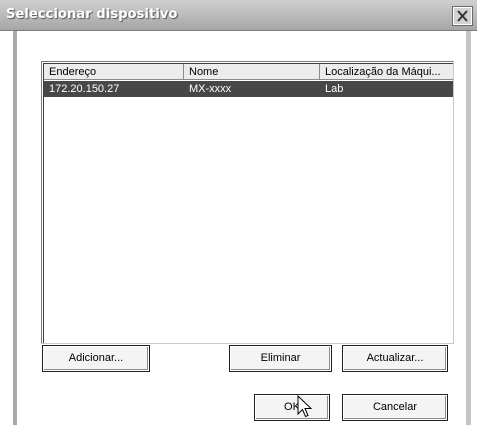 The image size is (477, 425). I want to click on close-button, so click(462, 16).